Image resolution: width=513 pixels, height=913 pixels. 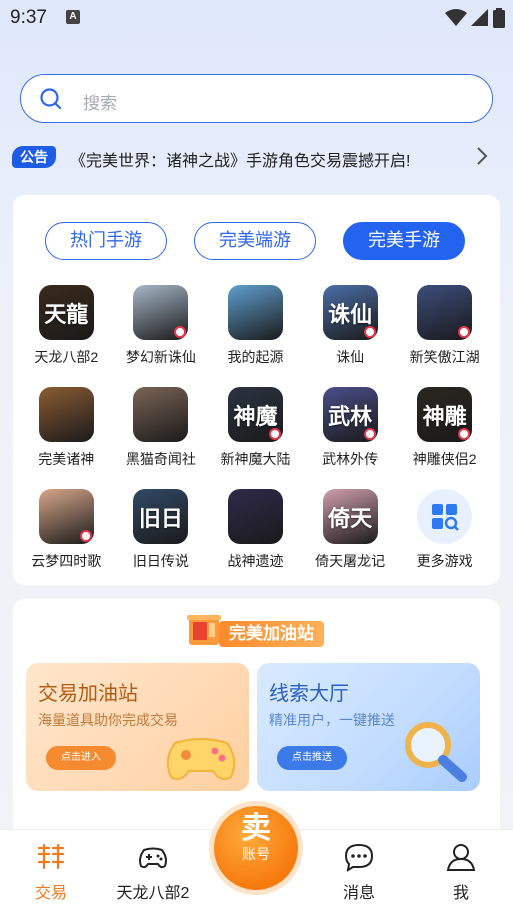 I want to click on game-name: 新神魔大陆, so click(x=255, y=459).